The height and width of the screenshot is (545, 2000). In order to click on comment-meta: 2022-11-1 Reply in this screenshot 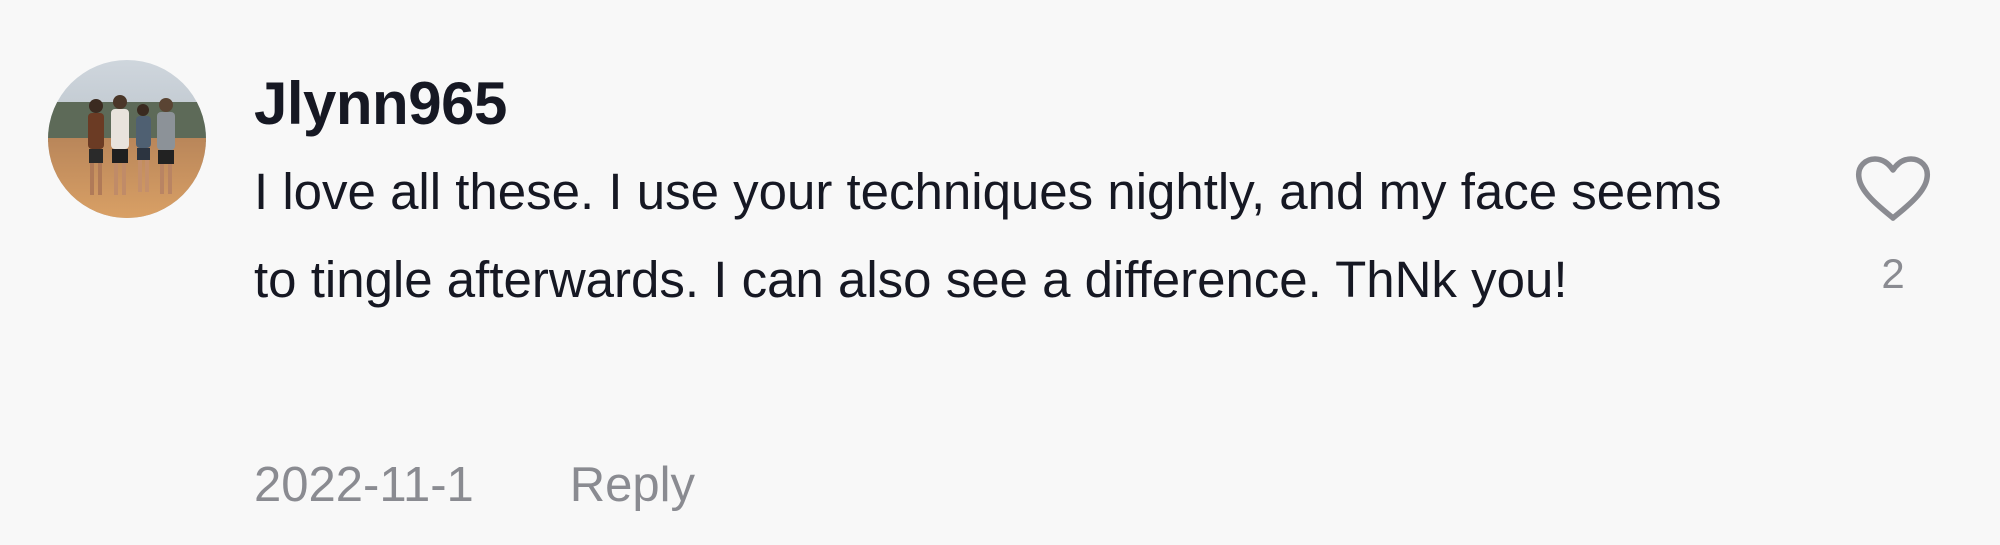, I will do `click(474, 485)`.